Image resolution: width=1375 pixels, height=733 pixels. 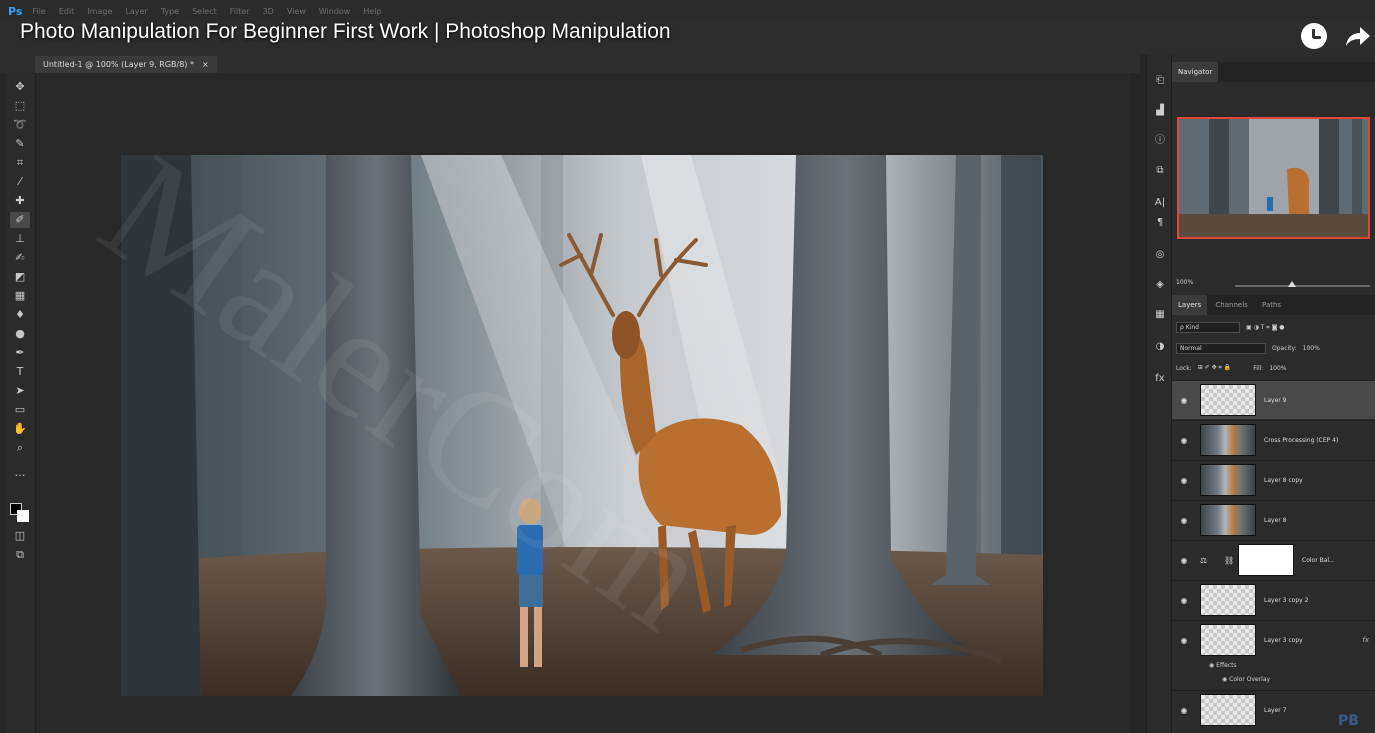 I want to click on layer-row: ◉ Layer 3 copy fx, so click(x=1273, y=639).